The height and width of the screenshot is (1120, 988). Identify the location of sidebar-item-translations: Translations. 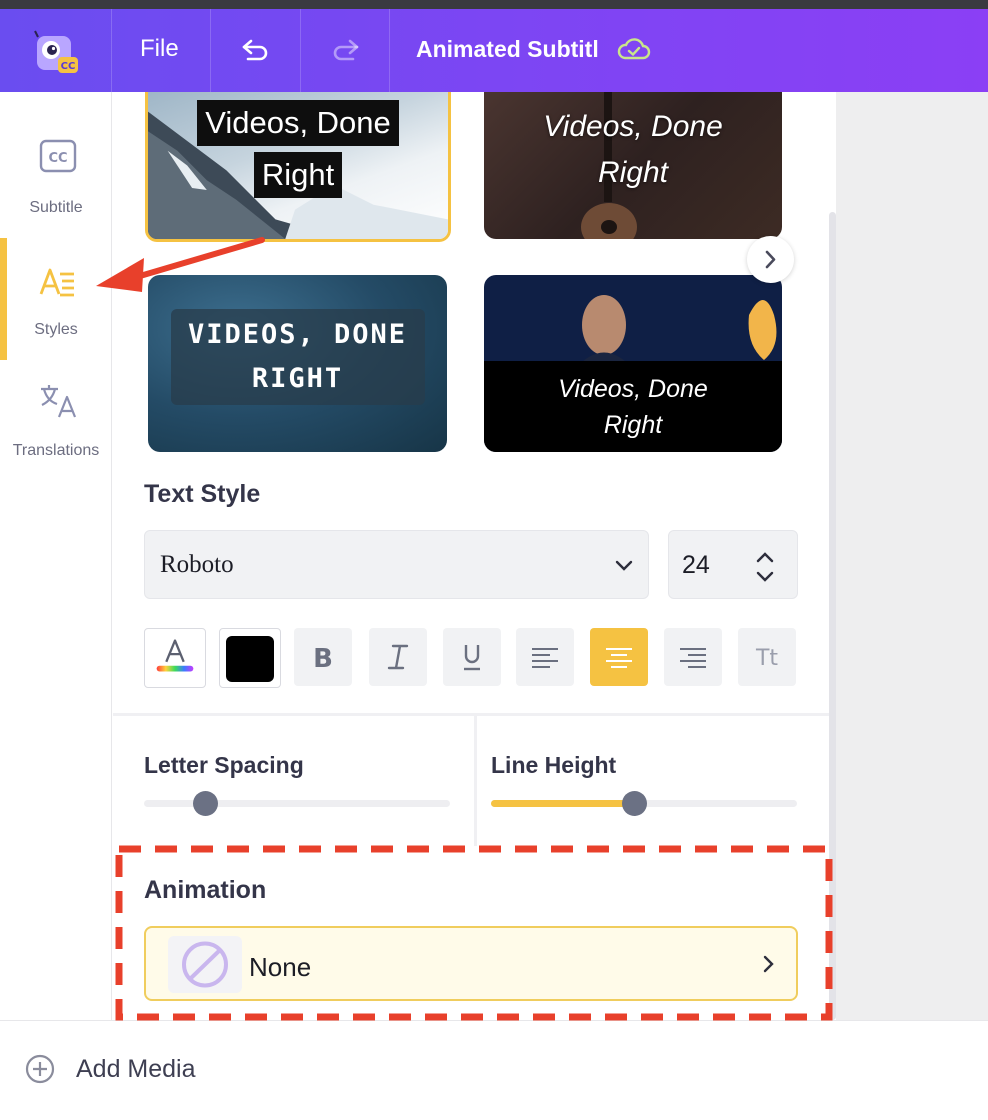
(56, 419).